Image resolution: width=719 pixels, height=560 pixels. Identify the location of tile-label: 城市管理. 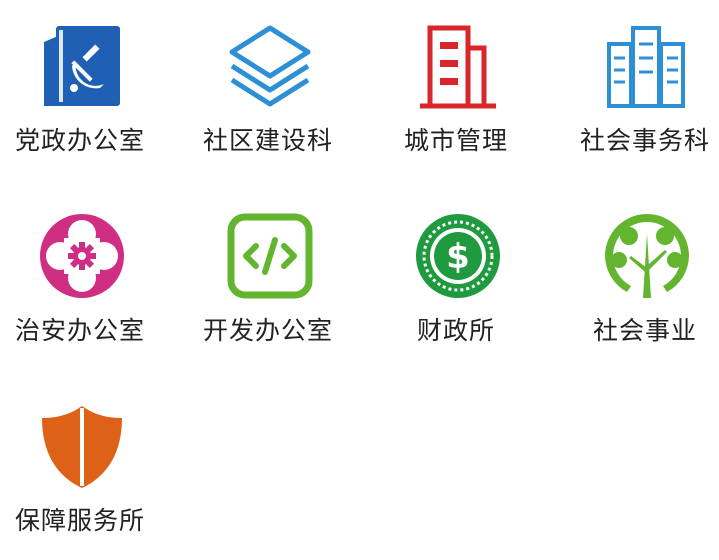
(455, 140).